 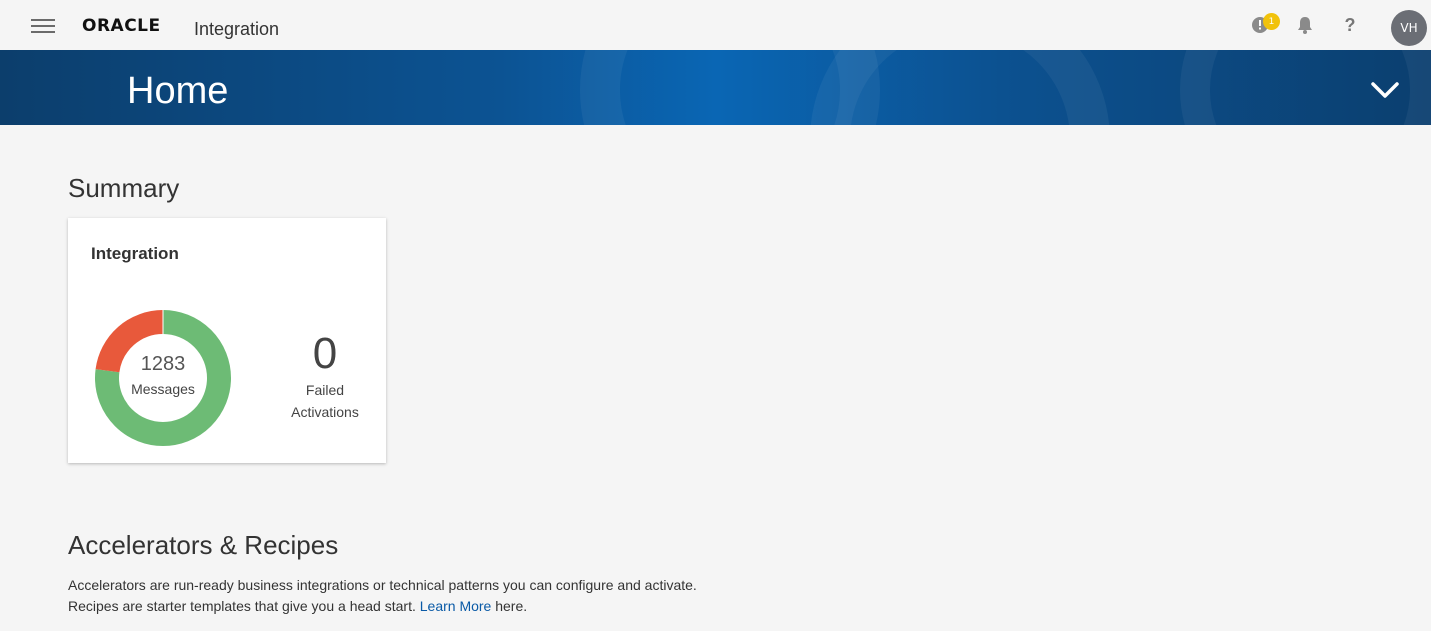 What do you see at coordinates (325, 412) in the screenshot?
I see `failed-label-line2: Activations` at bounding box center [325, 412].